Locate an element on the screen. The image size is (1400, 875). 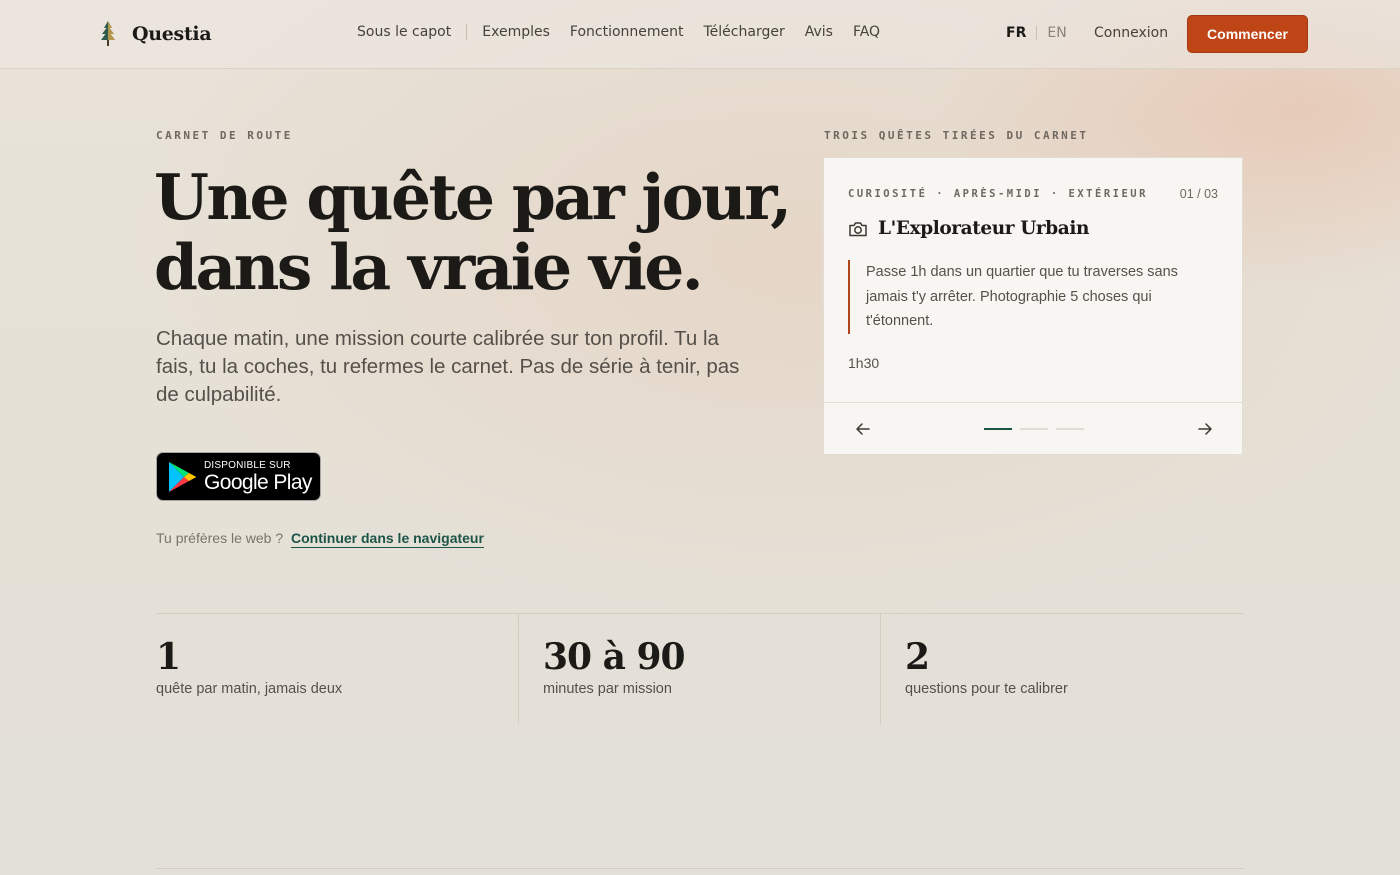
nav-item-telecharger: Télécharger is located at coordinates (744, 32).